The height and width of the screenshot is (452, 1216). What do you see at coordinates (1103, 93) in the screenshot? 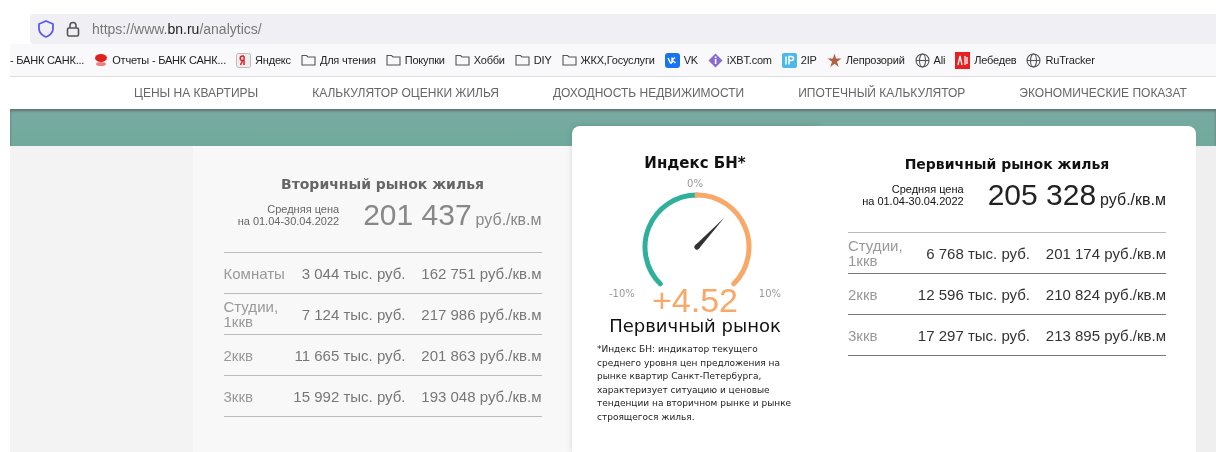
I see `nav-link: ЭКОНОМИЧЕСКИЕ ПОКАЗАТ` at bounding box center [1103, 93].